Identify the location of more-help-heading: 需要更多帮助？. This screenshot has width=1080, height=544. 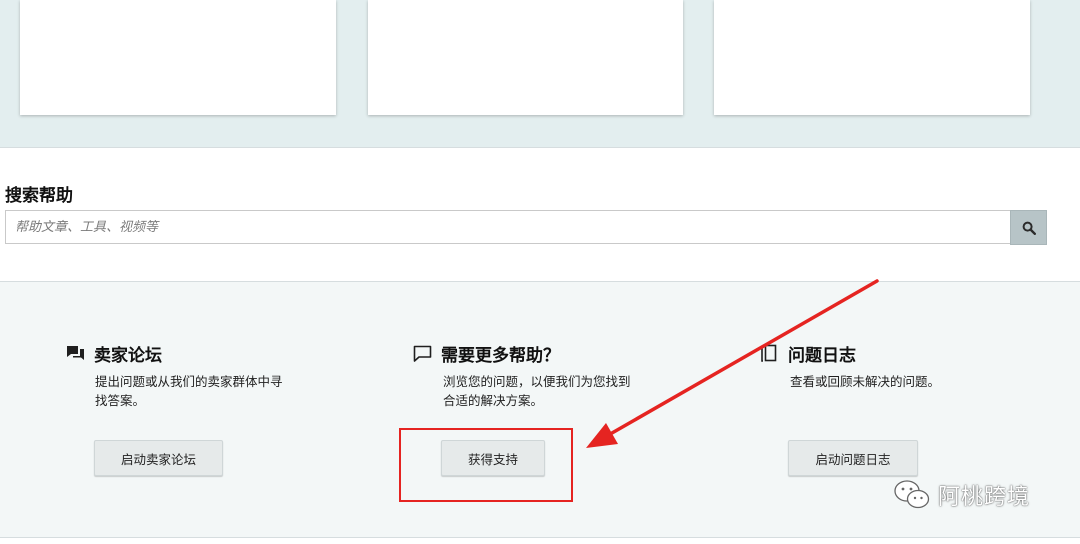
(486, 353).